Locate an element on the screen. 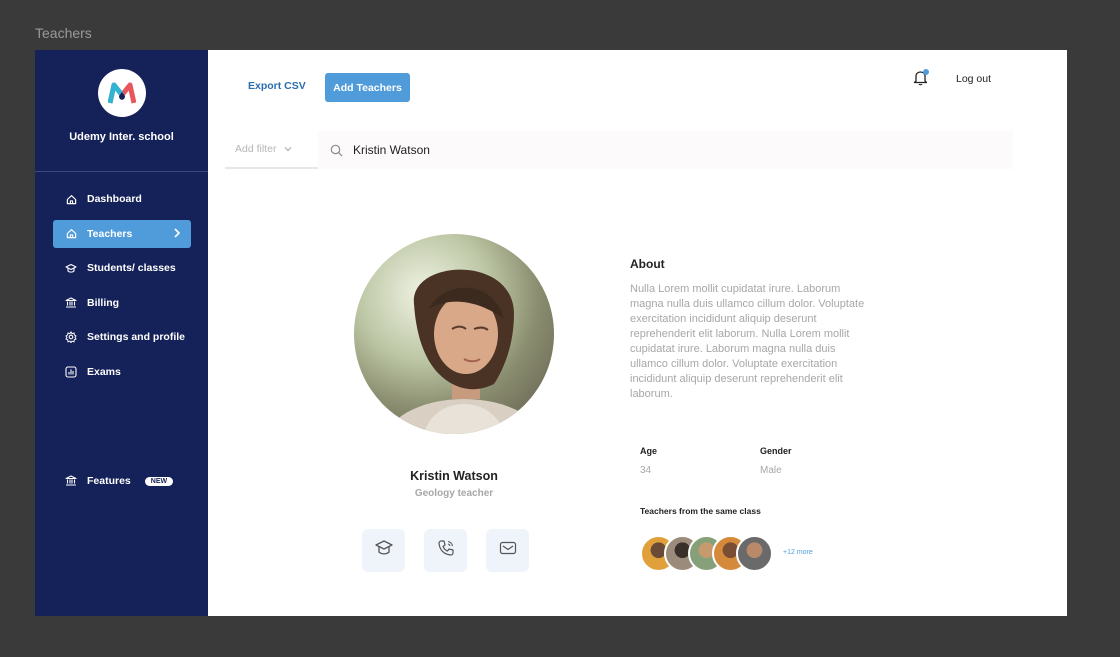 This screenshot has width=1120, height=657. frame-label: Teachers is located at coordinates (63, 33).